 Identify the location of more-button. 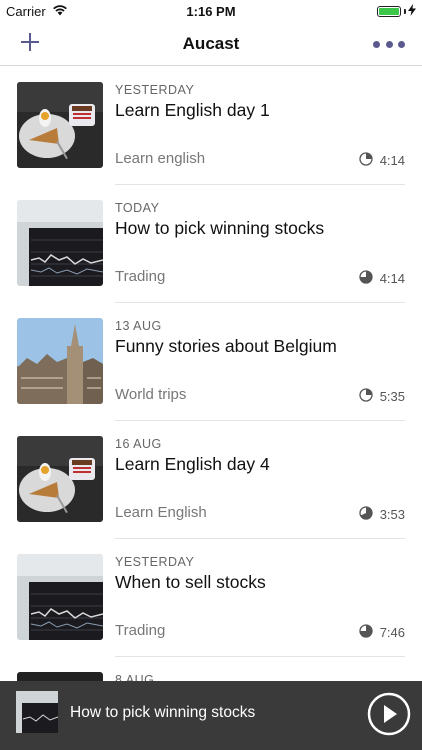
(389, 44).